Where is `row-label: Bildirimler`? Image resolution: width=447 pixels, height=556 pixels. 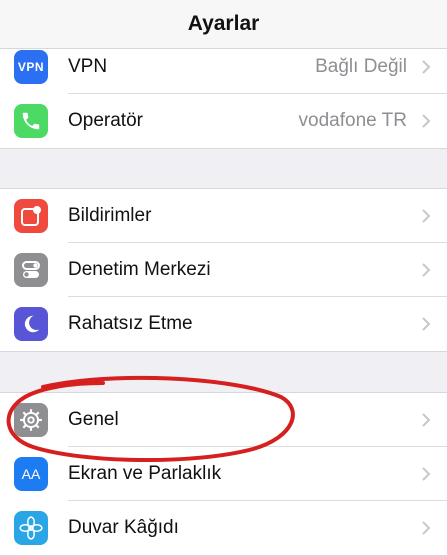
row-label: Bildirimler is located at coordinates (110, 215).